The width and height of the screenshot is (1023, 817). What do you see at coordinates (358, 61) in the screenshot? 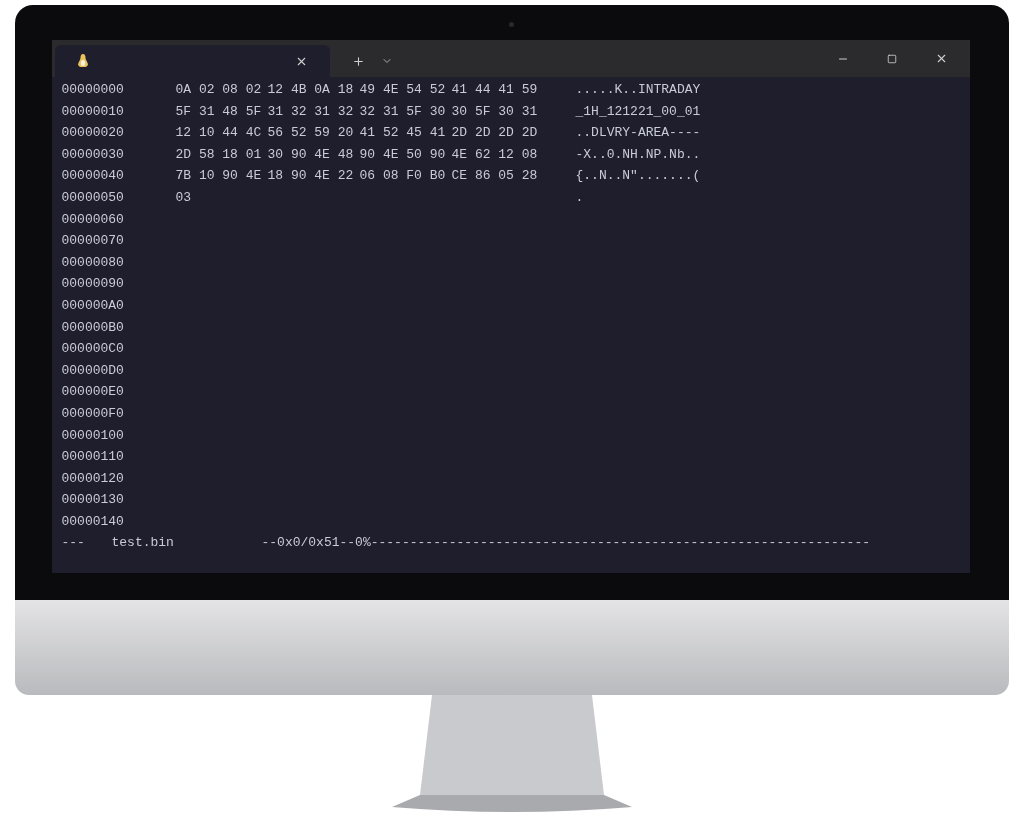
I see `new-tab-icon` at bounding box center [358, 61].